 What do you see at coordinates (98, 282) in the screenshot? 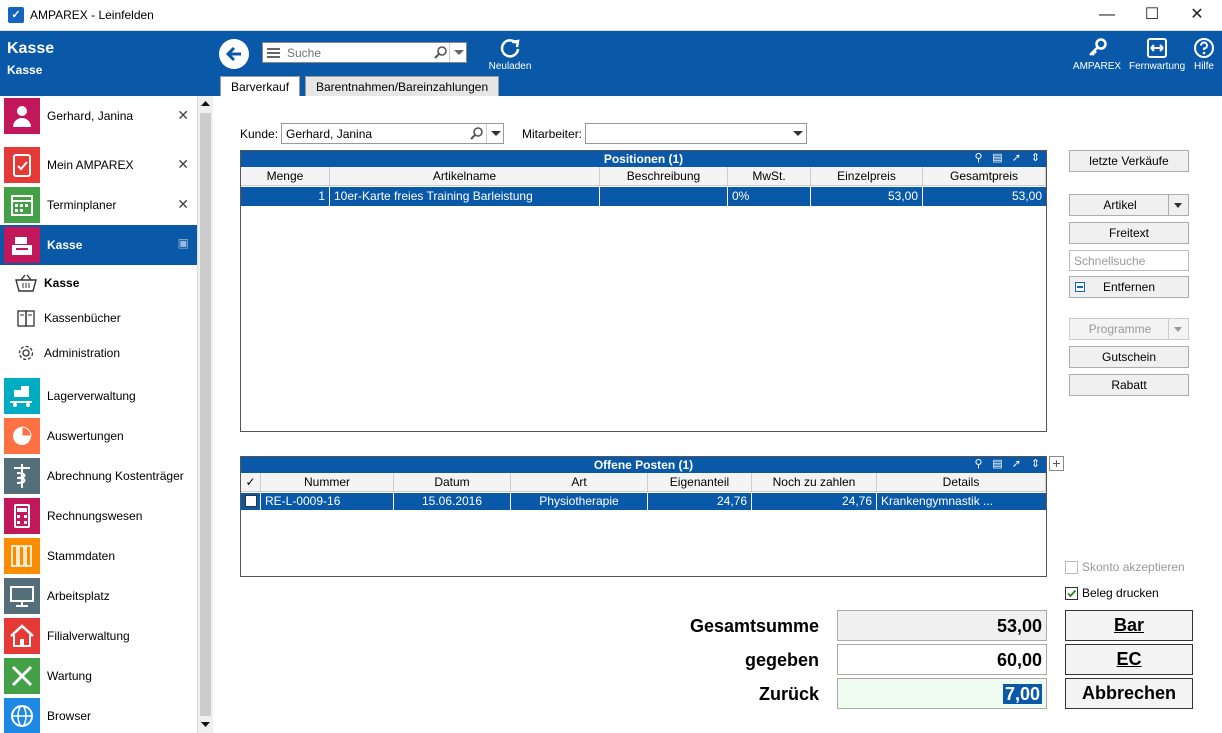
I see `sidebar-subitem-kasse: Kasse` at bounding box center [98, 282].